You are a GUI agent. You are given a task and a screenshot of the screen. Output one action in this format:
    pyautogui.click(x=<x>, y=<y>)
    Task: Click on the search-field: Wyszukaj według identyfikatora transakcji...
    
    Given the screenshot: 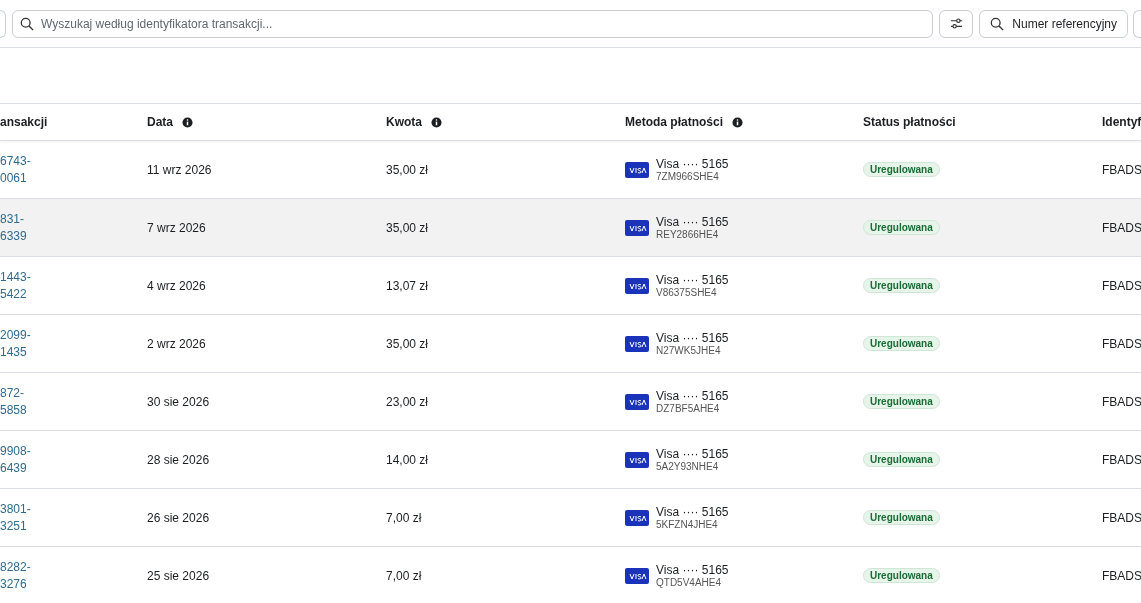 What is the action you would take?
    pyautogui.click(x=473, y=23)
    